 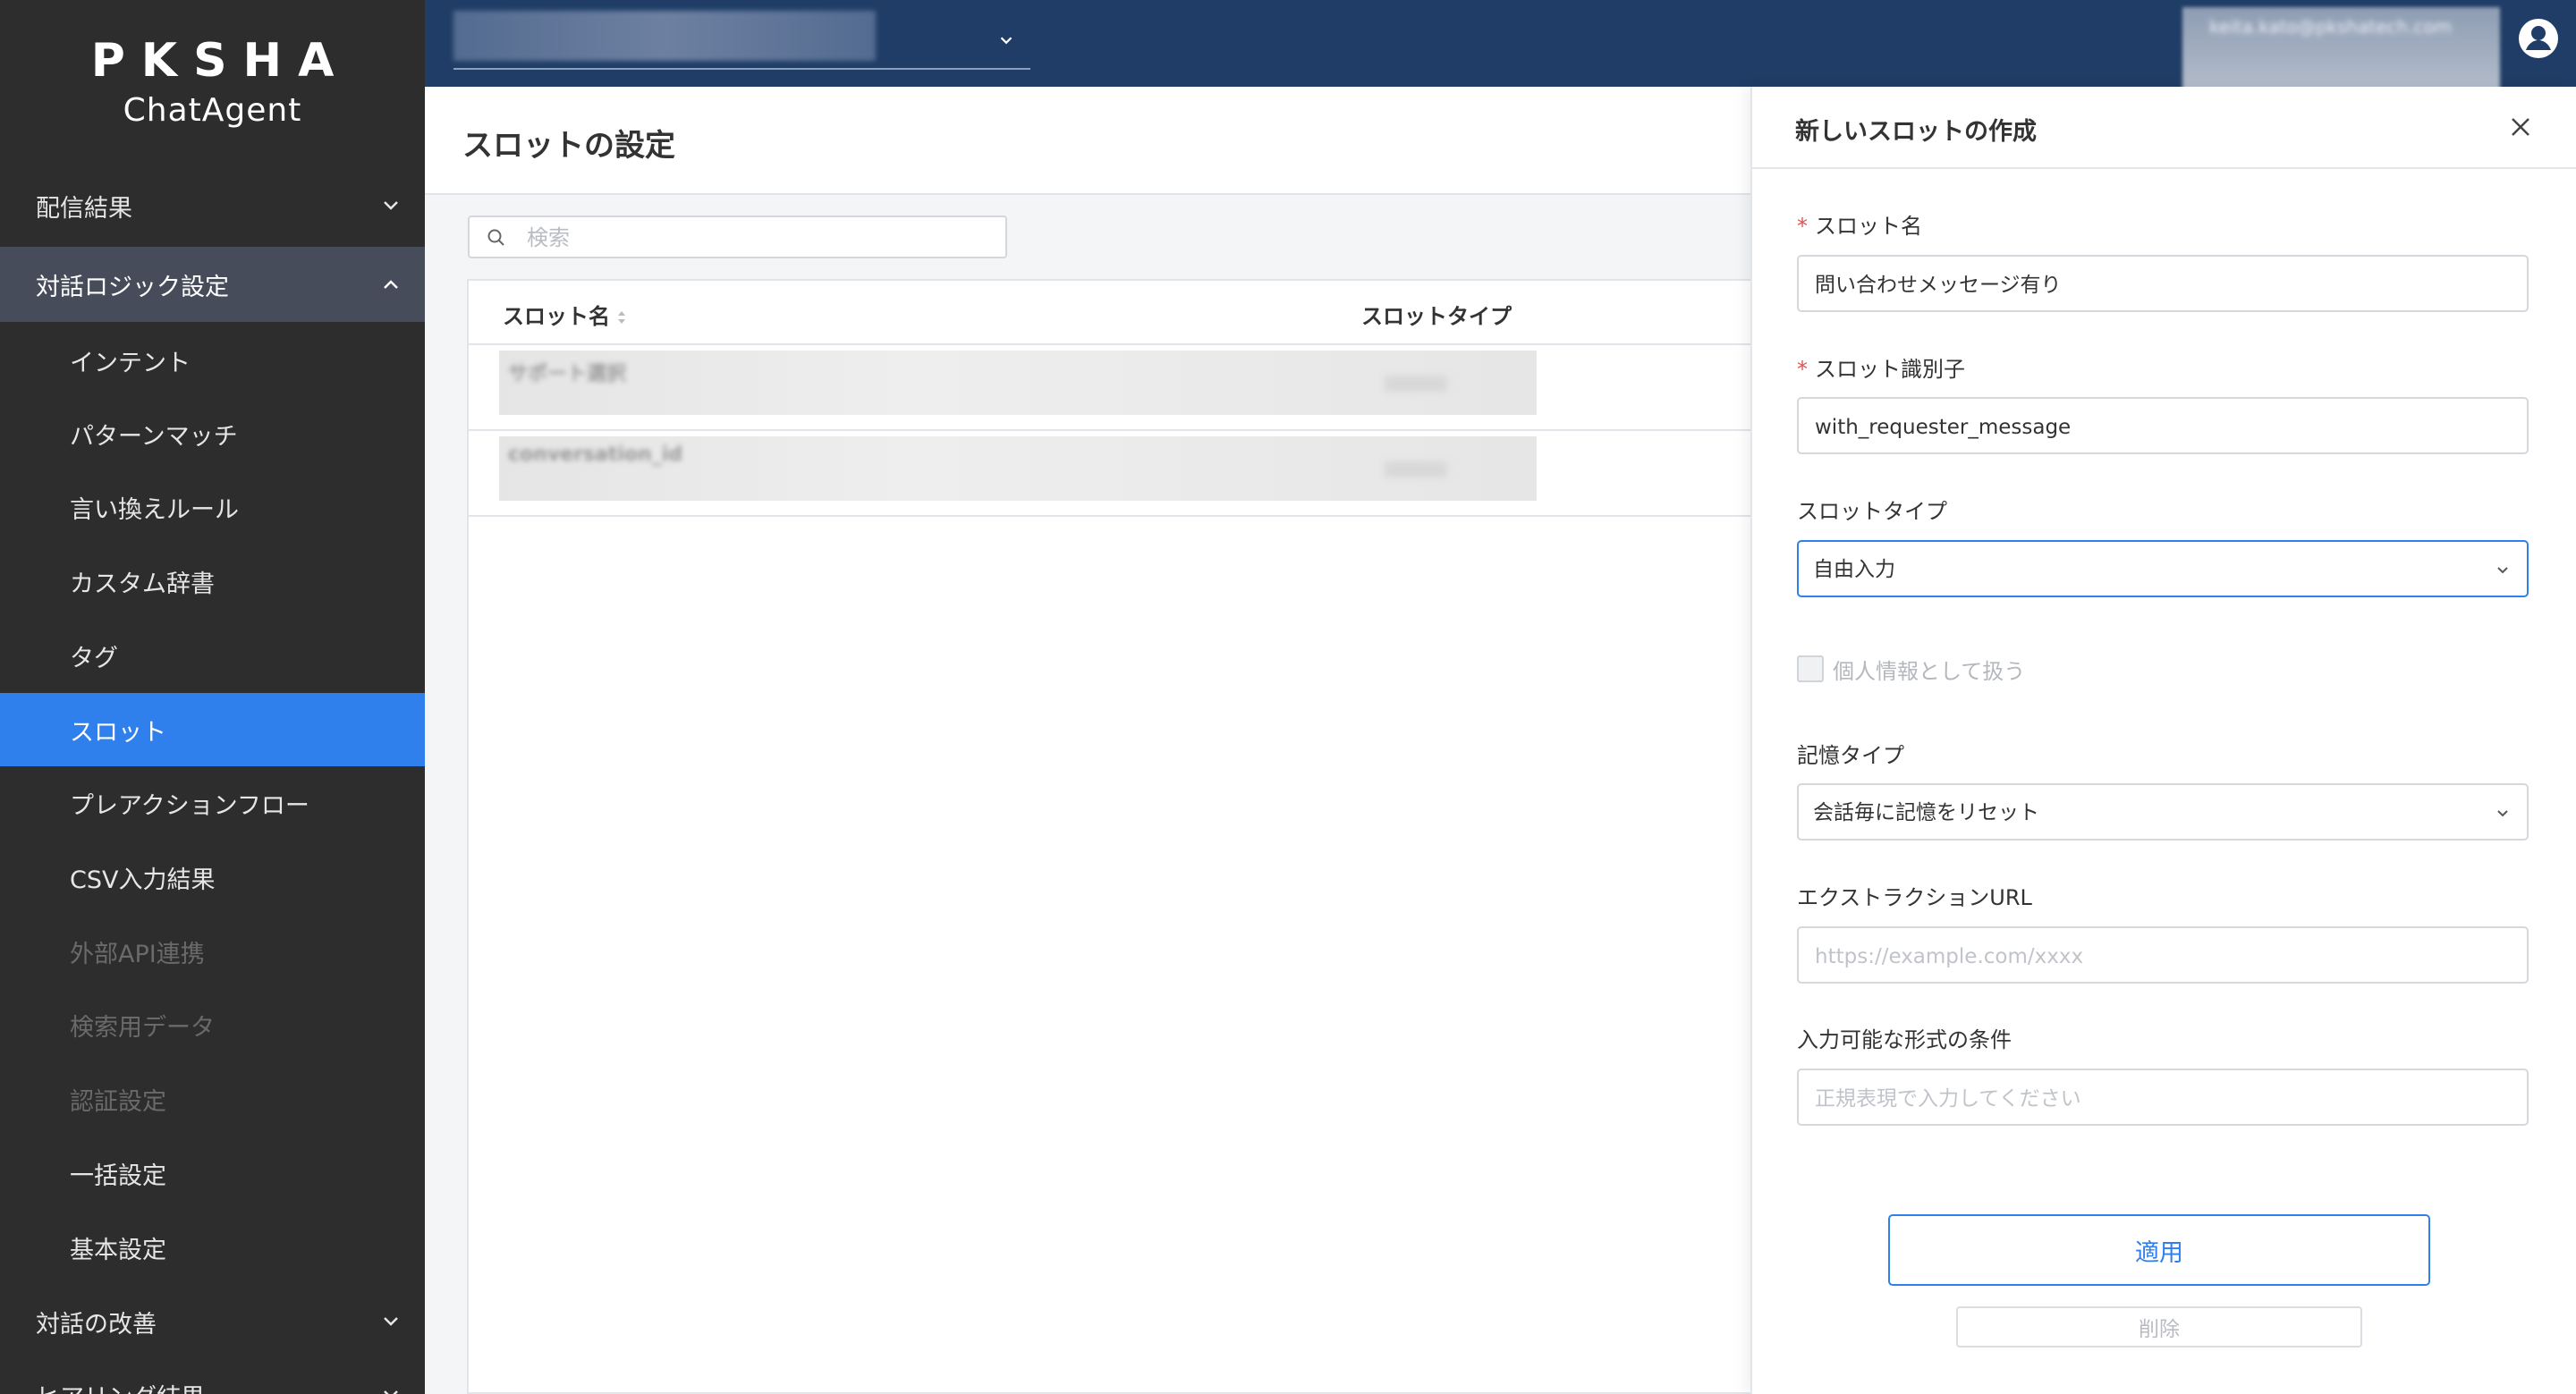 I want to click on sidebar-section-dialogue-improvement: 対話の改善, so click(x=212, y=1321).